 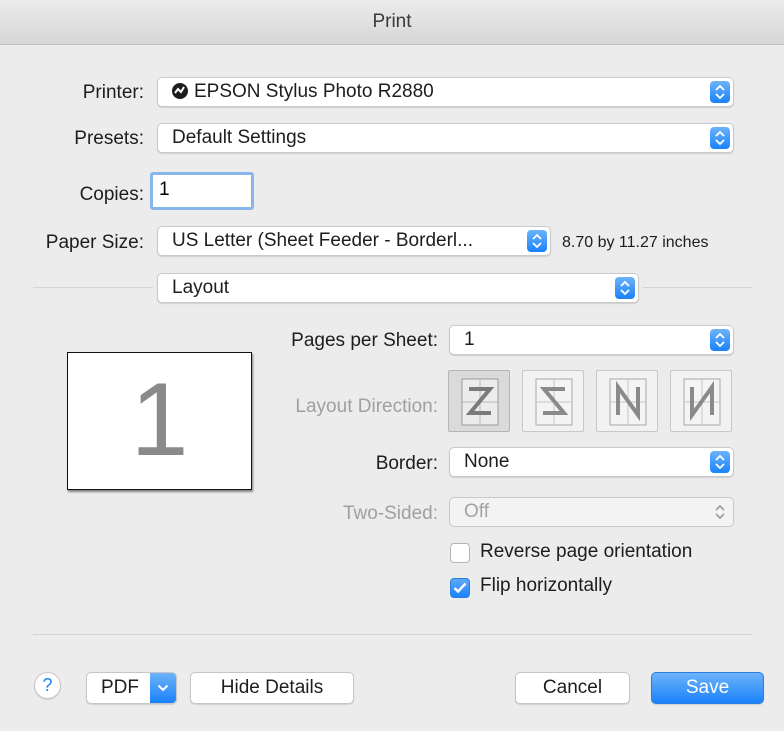 I want to click on preview-page-number: 1, so click(x=159, y=420).